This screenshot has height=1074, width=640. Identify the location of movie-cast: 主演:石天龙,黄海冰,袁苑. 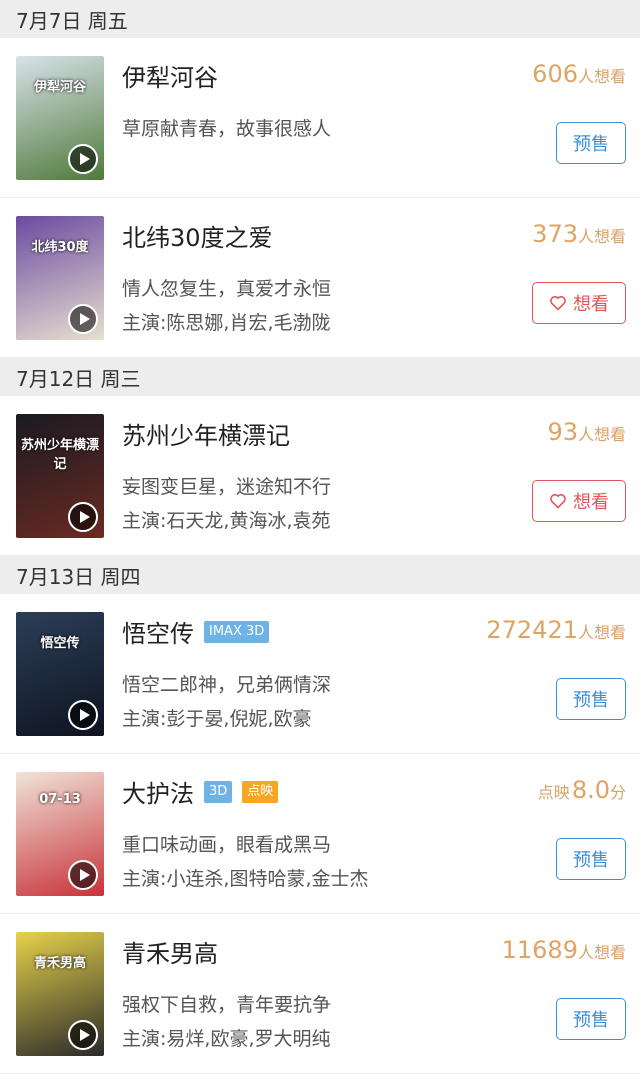
(226, 521).